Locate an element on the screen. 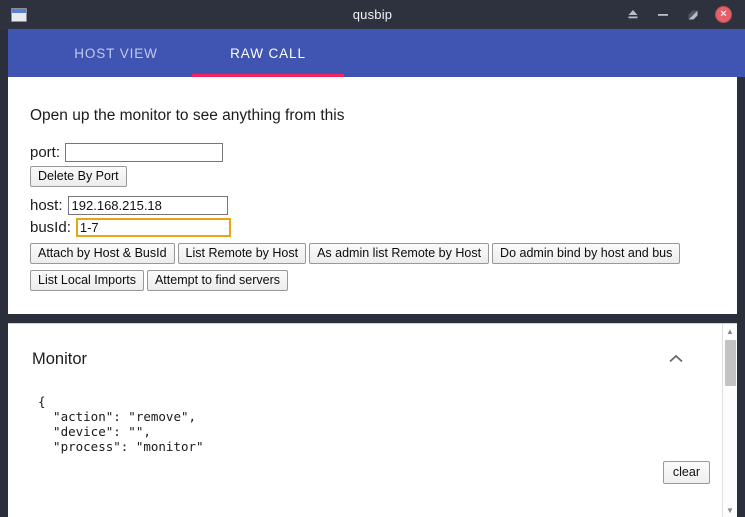 Image resolution: width=745 pixels, height=517 pixels. close-icon: × is located at coordinates (723, 14).